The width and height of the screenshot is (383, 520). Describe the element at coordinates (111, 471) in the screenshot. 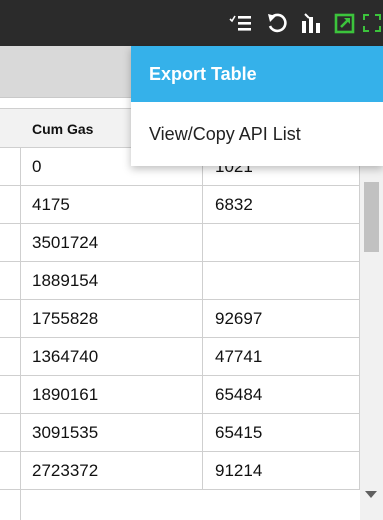

I see `cell-cum-gas: 2723372` at that location.